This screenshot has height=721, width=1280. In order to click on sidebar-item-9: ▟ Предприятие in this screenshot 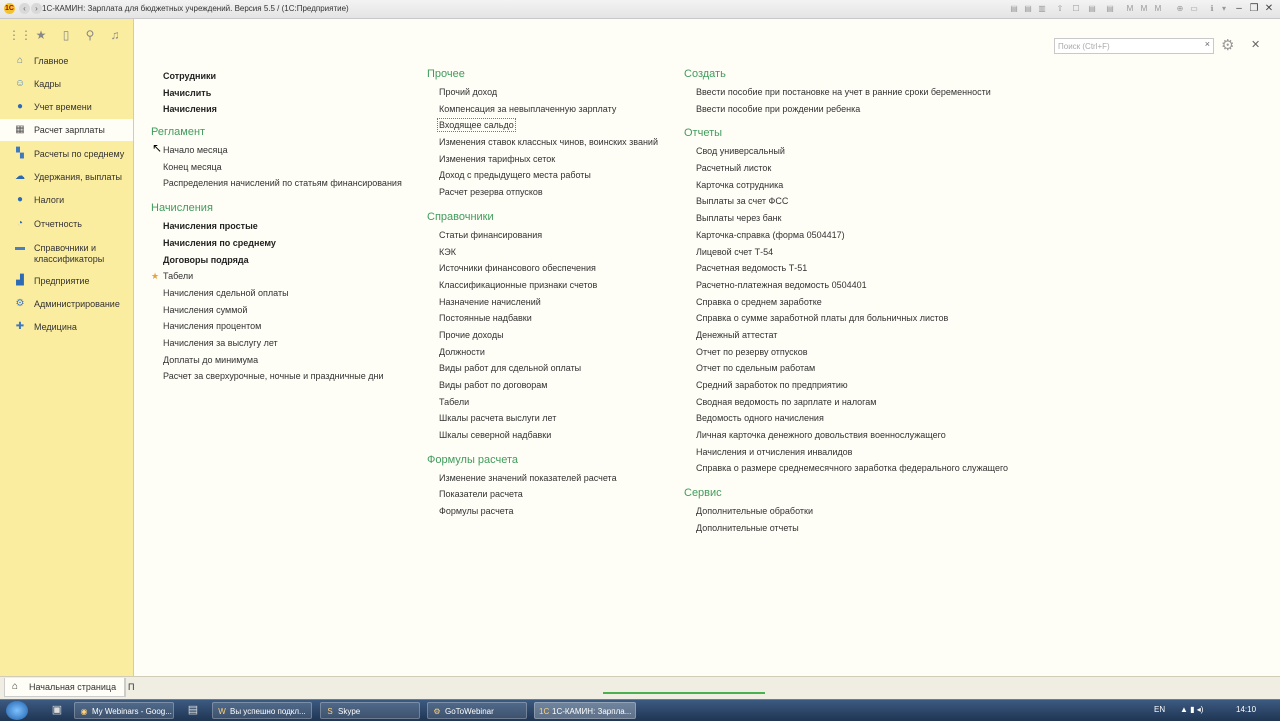, I will do `click(66, 281)`.